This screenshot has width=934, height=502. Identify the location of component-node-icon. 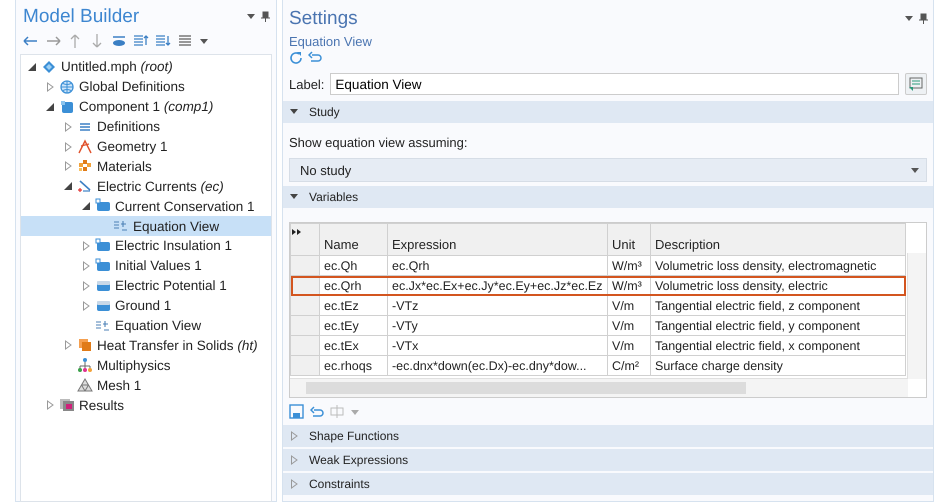
(67, 106).